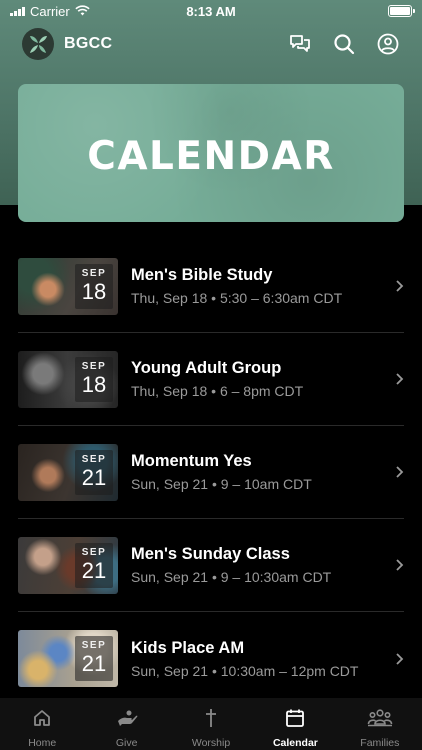  Describe the element at coordinates (206, 368) in the screenshot. I see `event-title: Young Adult Group` at that location.